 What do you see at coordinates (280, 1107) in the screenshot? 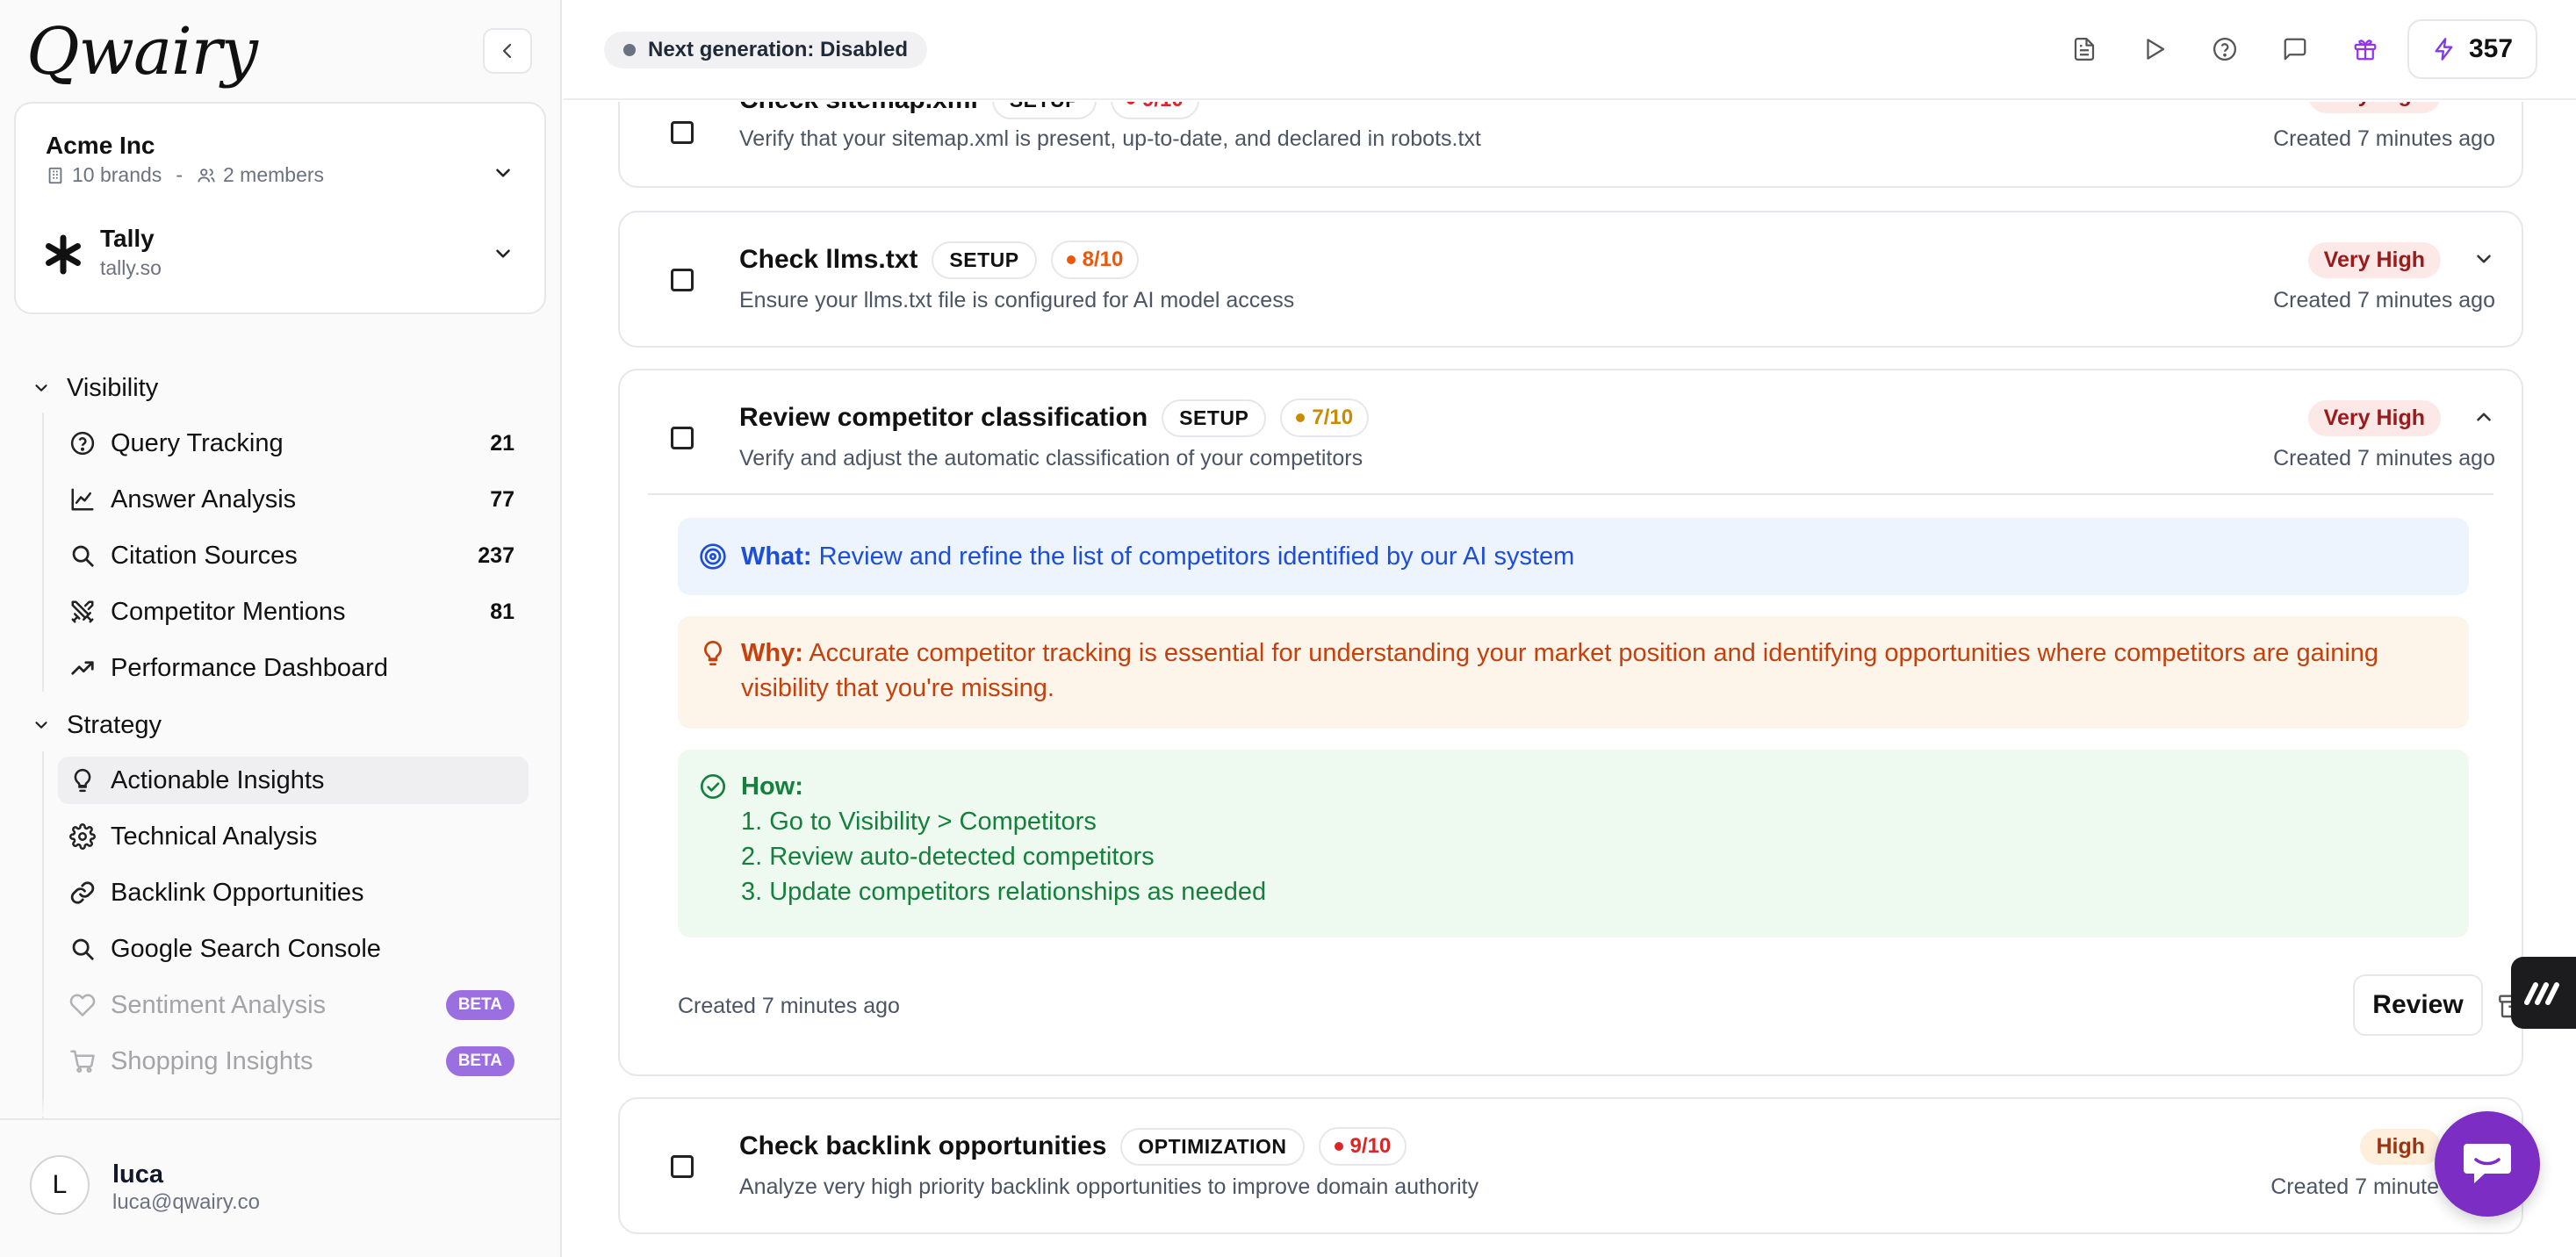
I see `sidebar-scroll-fade` at bounding box center [280, 1107].